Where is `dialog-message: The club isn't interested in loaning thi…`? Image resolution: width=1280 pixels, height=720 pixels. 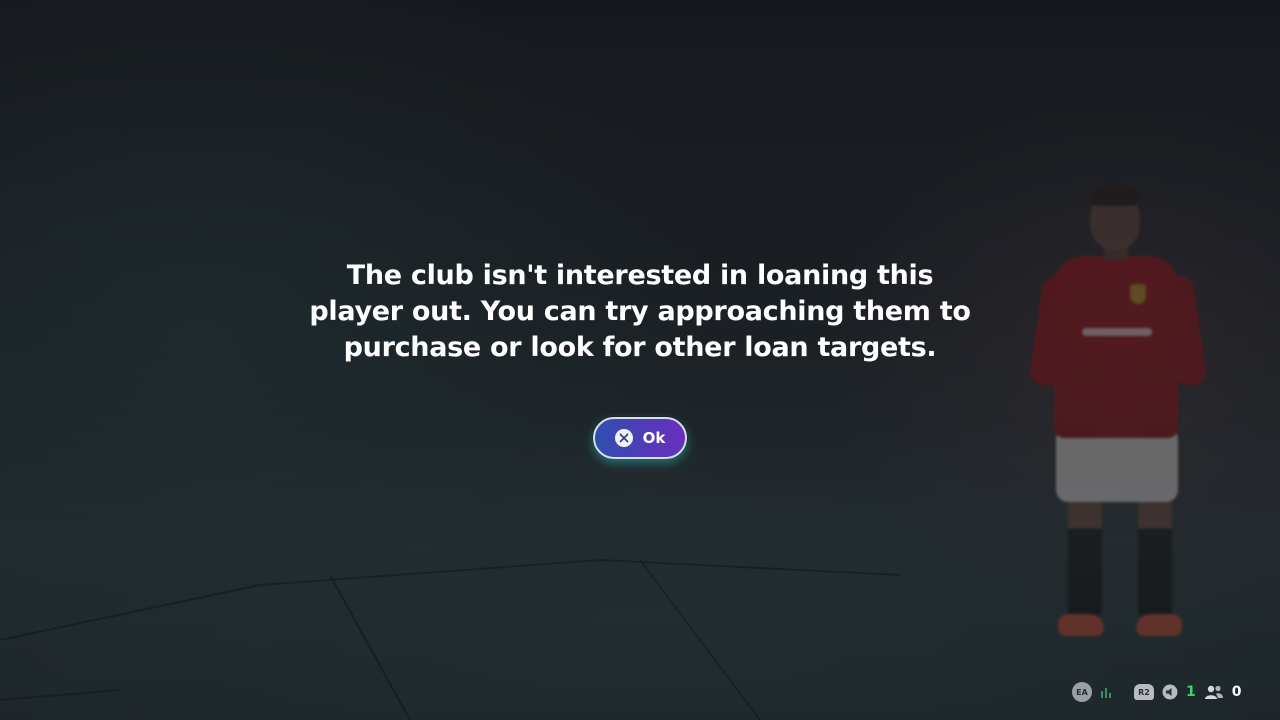
dialog-message: The club isn't interested in loaning thi… is located at coordinates (640, 311).